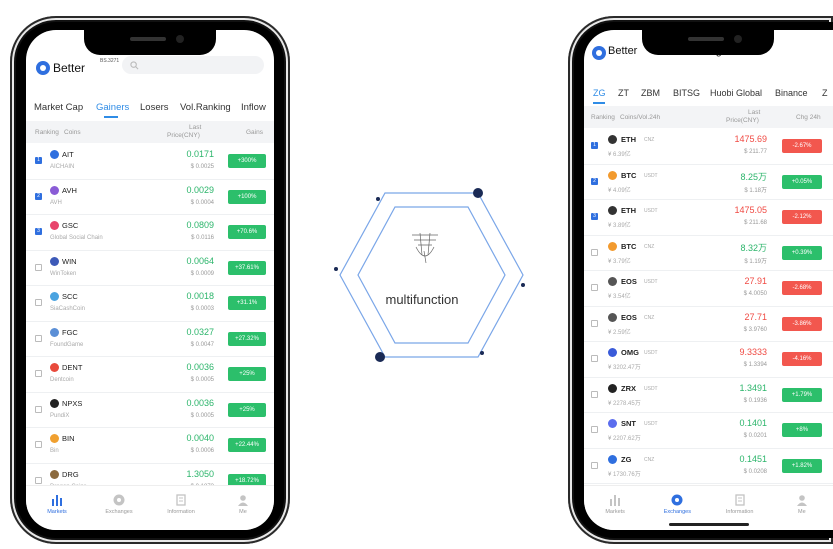 The width and height of the screenshot is (833, 549). I want to click on table-row: DENT Dentcoin 0.0036 $ 0.0005 +25%, so click(150, 374).